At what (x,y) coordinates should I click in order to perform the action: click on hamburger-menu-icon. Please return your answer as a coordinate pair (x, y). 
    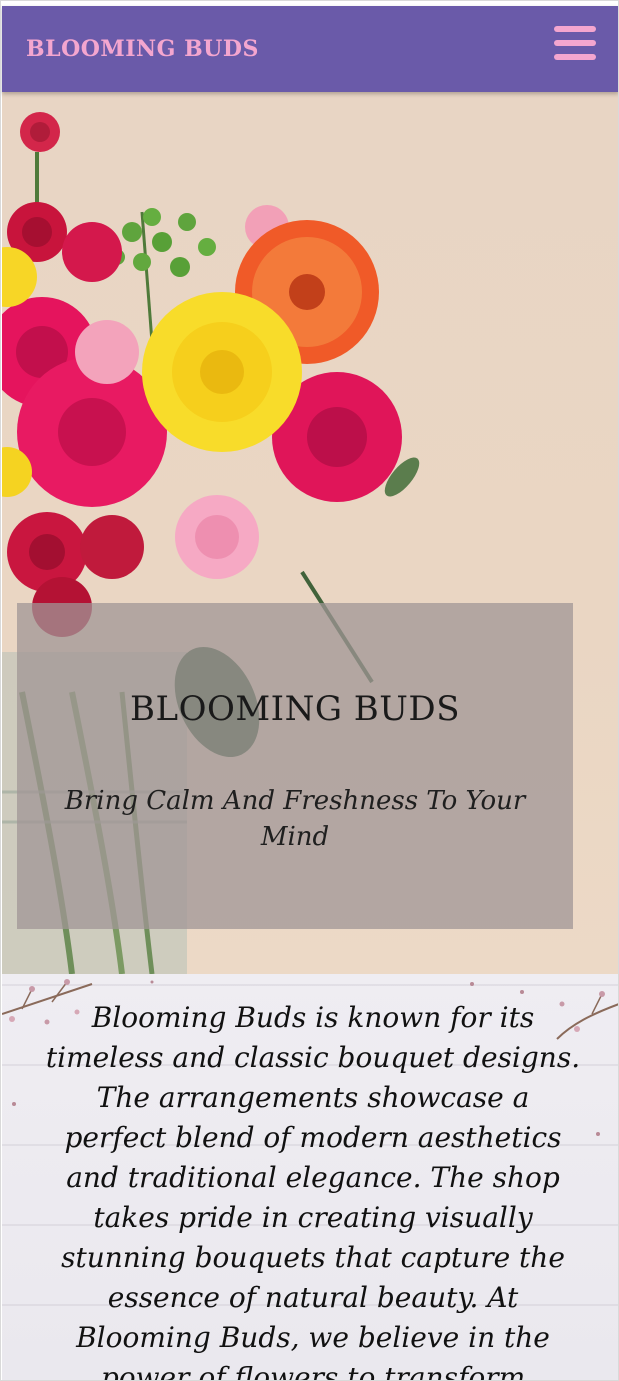
    Looking at the image, I should click on (574, 44).